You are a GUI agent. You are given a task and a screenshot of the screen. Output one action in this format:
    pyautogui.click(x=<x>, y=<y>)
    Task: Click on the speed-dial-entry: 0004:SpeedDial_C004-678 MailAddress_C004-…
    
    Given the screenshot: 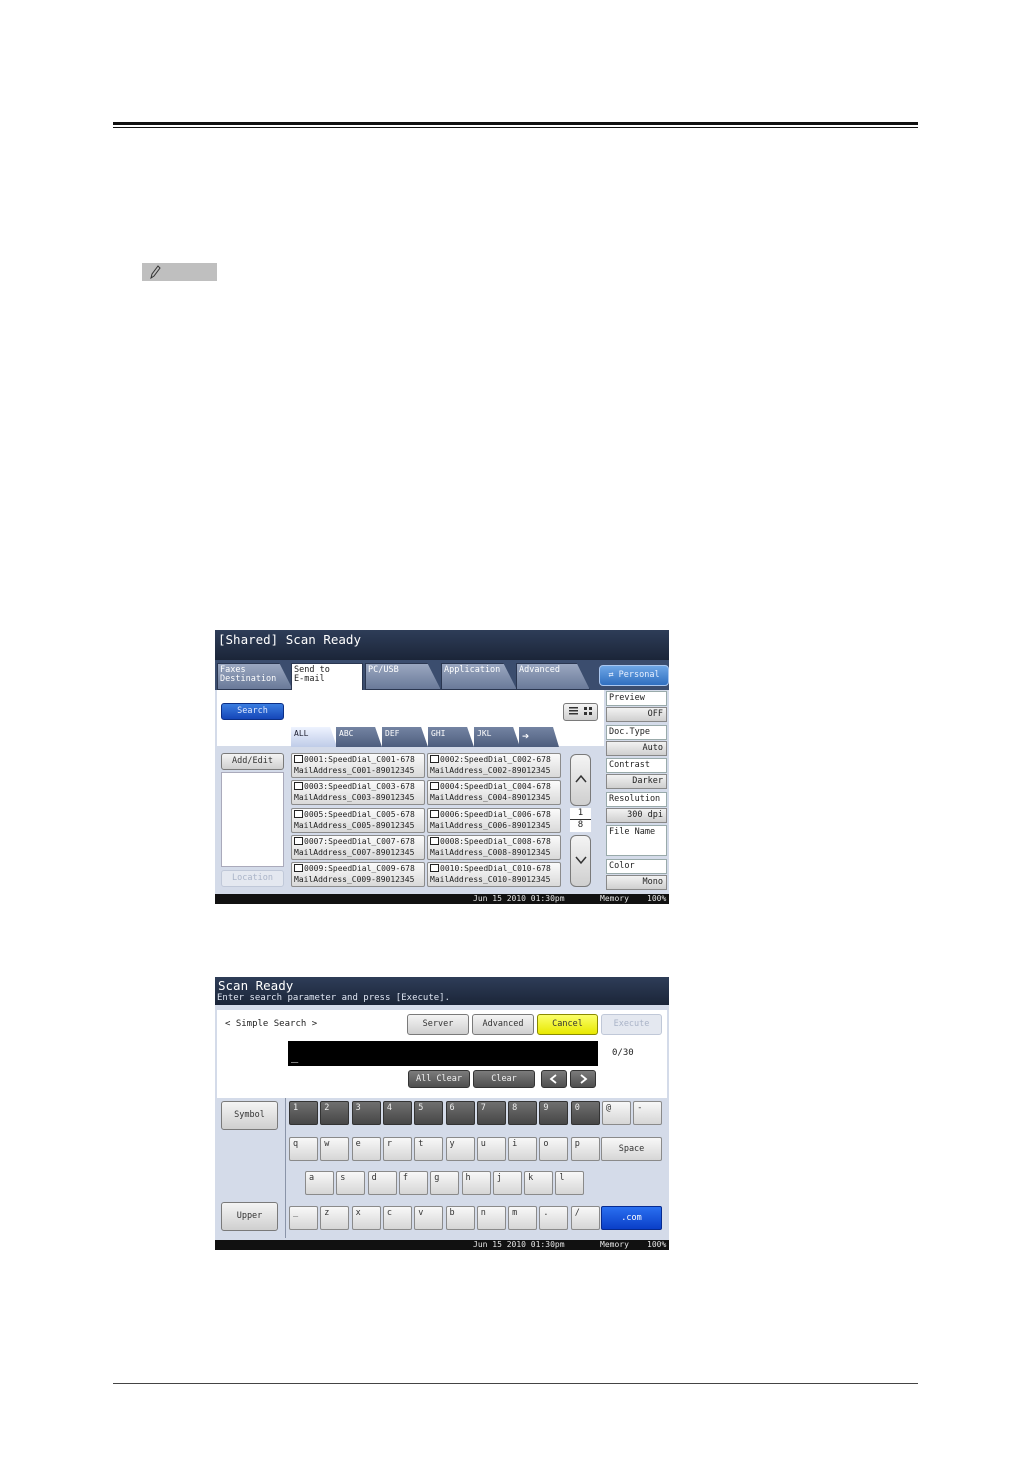 What is the action you would take?
    pyautogui.click(x=494, y=793)
    